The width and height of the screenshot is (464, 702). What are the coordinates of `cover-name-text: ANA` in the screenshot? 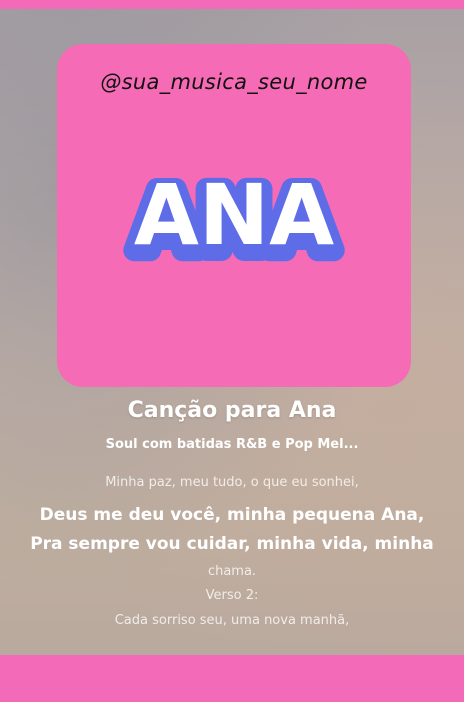 It's located at (234, 215).